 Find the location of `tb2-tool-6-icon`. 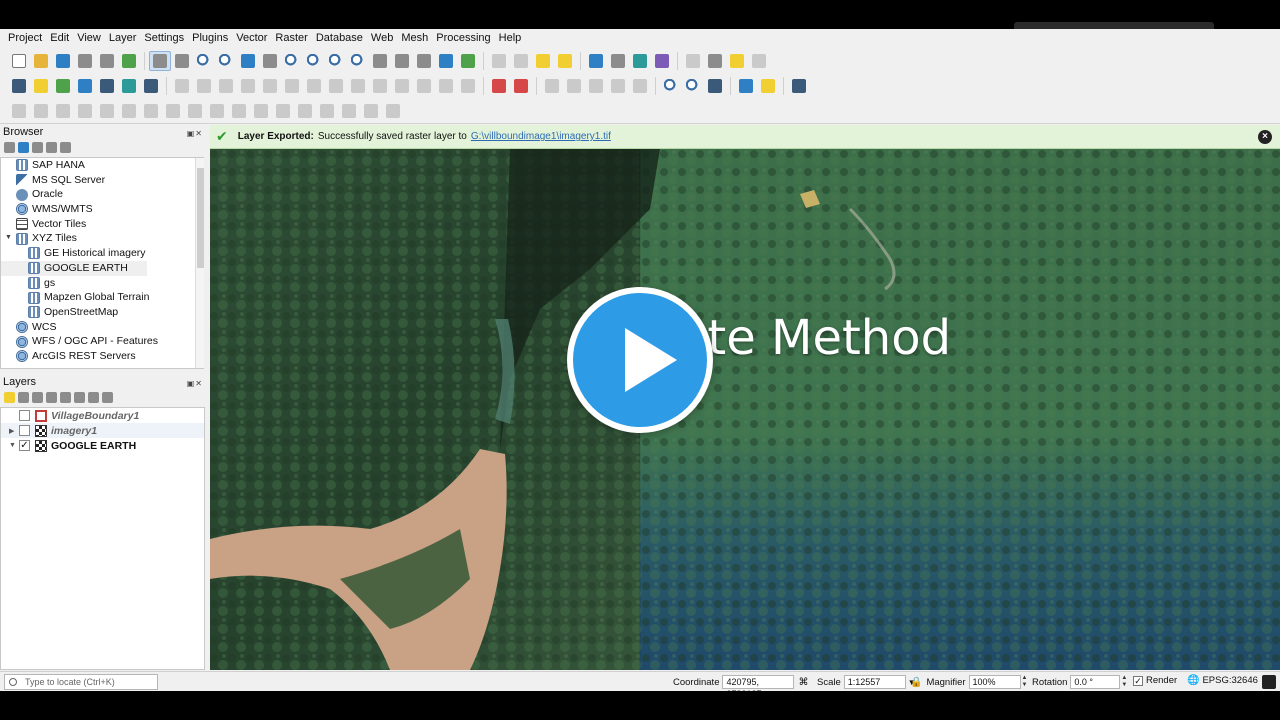

tb2-tool-6-icon is located at coordinates (151, 86).